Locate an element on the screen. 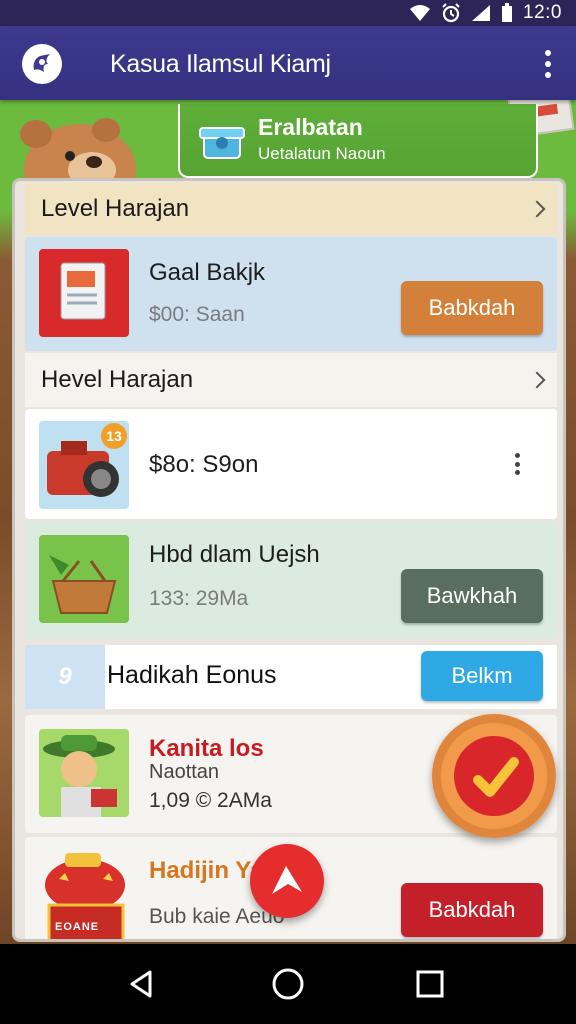 This screenshot has width=576, height=1024. card-meta: 1,09 © 2AMa is located at coordinates (210, 800).